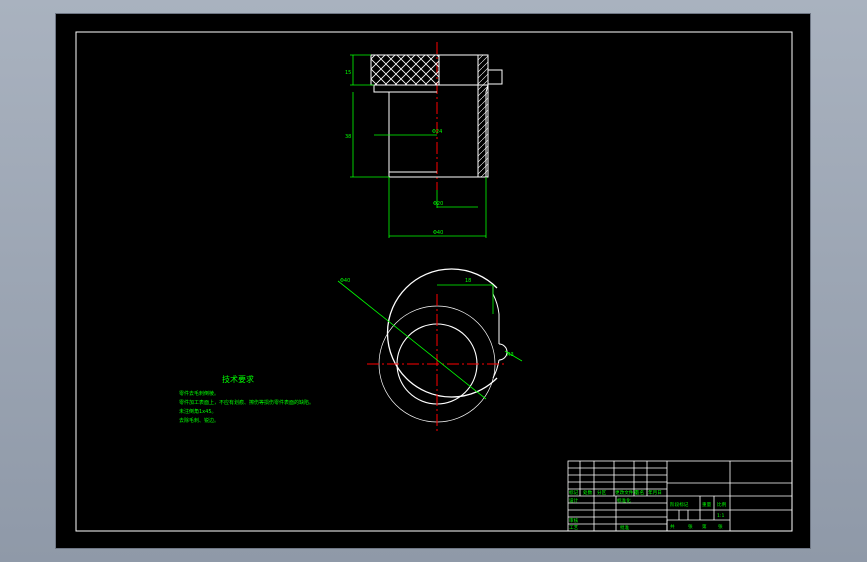 The height and width of the screenshot is (562, 867). I want to click on tb-label-stage-mark: 阶段标记, so click(679, 504).